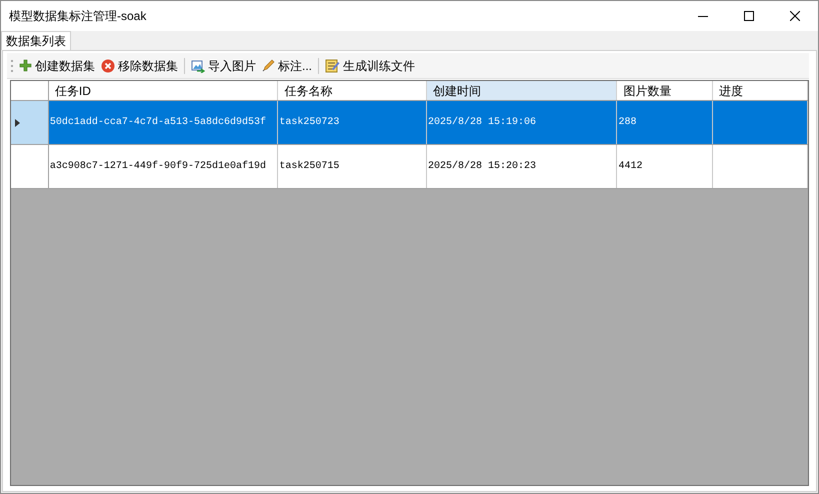  I want to click on table-cell-text: task250723, so click(309, 123).